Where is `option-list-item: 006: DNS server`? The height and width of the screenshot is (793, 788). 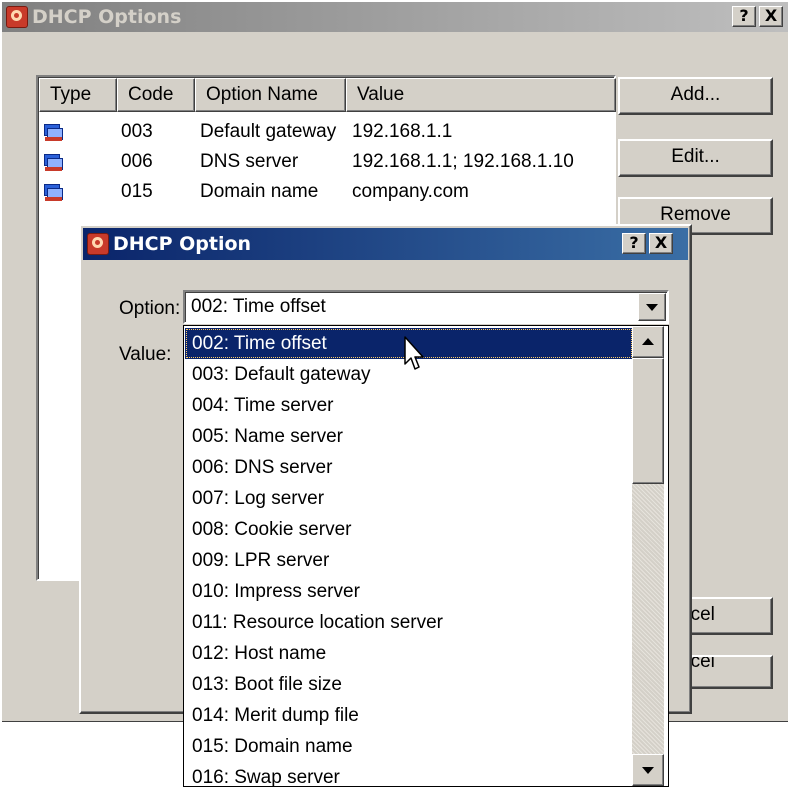
option-list-item: 006: DNS server is located at coordinates (409, 467).